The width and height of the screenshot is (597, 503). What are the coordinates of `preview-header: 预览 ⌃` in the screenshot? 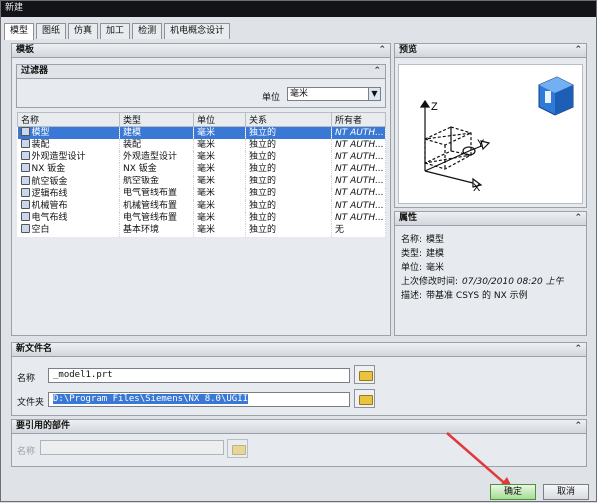 It's located at (490, 51).